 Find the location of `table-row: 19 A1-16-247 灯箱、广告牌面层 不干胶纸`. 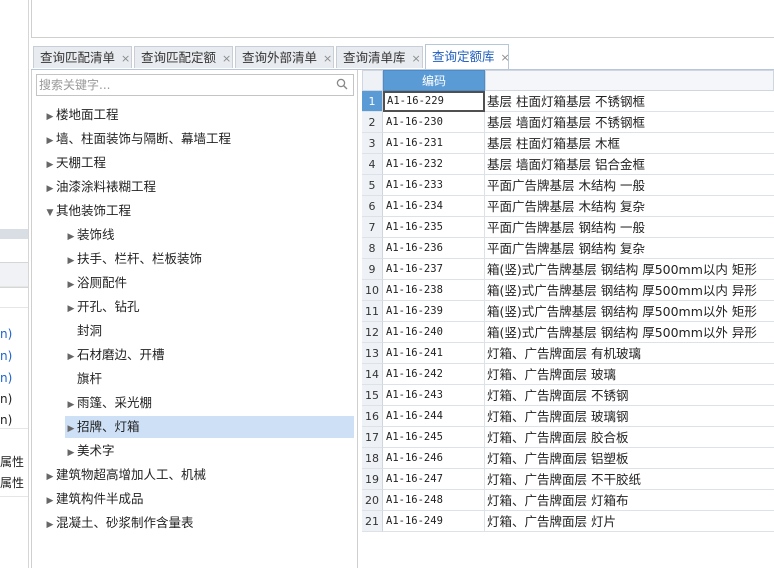

table-row: 19 A1-16-247 灯箱、广告牌面层 不干胶纸 is located at coordinates (568, 479).